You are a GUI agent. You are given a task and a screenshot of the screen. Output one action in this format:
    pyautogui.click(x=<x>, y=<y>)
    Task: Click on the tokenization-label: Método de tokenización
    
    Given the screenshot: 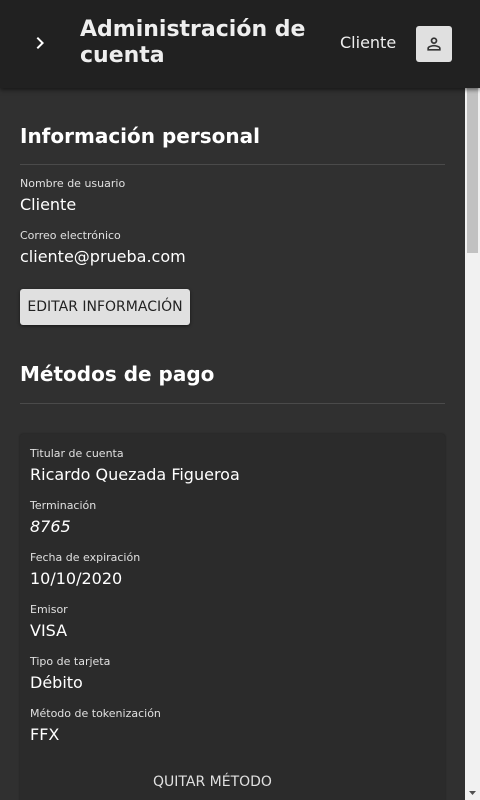 What is the action you would take?
    pyautogui.click(x=95, y=713)
    